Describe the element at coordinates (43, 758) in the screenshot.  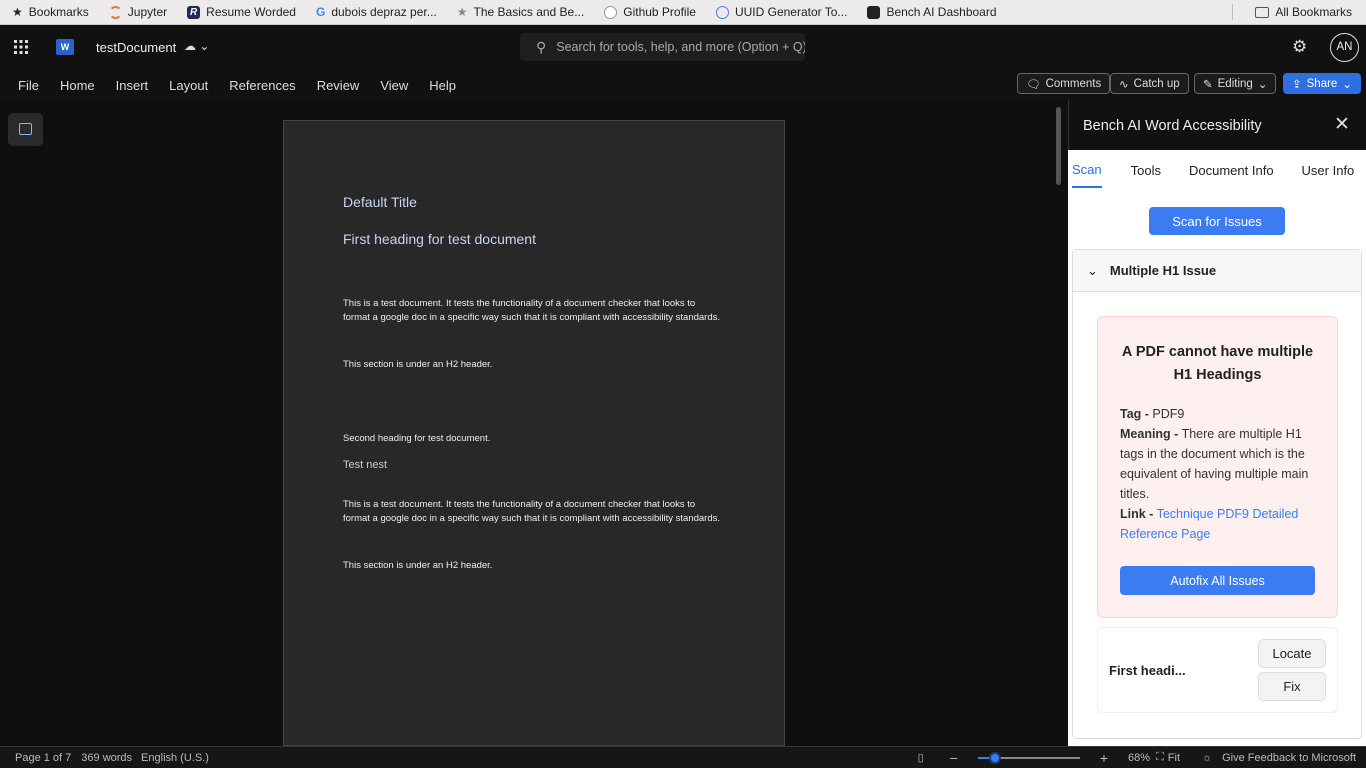
I see `page-count: Page 1 of 7` at that location.